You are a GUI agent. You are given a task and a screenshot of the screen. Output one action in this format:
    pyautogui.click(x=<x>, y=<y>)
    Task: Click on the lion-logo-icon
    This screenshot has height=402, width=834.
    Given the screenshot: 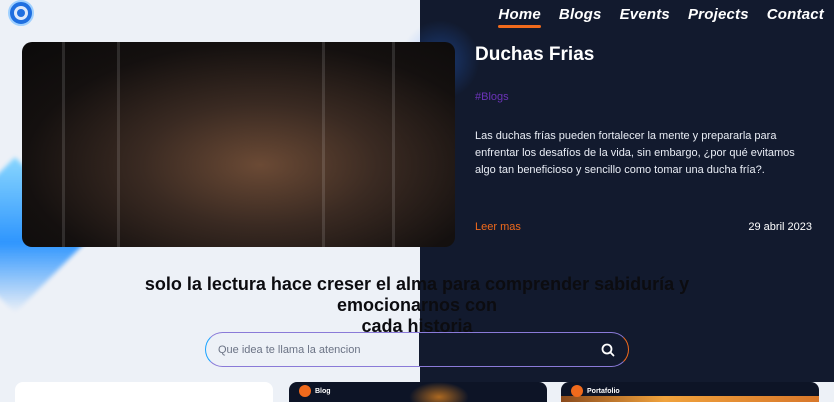 What is the action you would take?
    pyautogui.click(x=21, y=13)
    